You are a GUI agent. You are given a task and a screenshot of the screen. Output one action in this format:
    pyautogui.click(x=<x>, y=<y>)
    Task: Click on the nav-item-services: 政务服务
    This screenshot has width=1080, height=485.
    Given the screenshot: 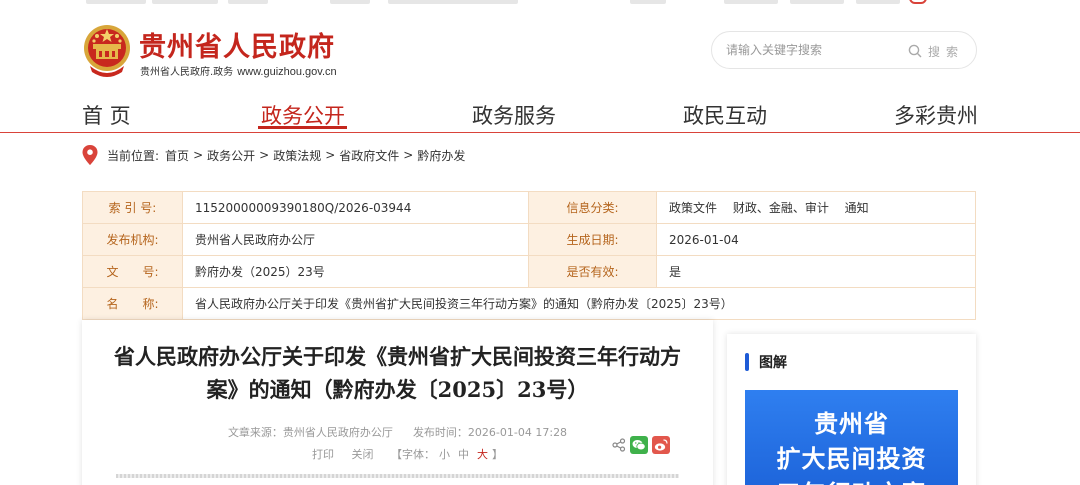 What is the action you would take?
    pyautogui.click(x=514, y=115)
    